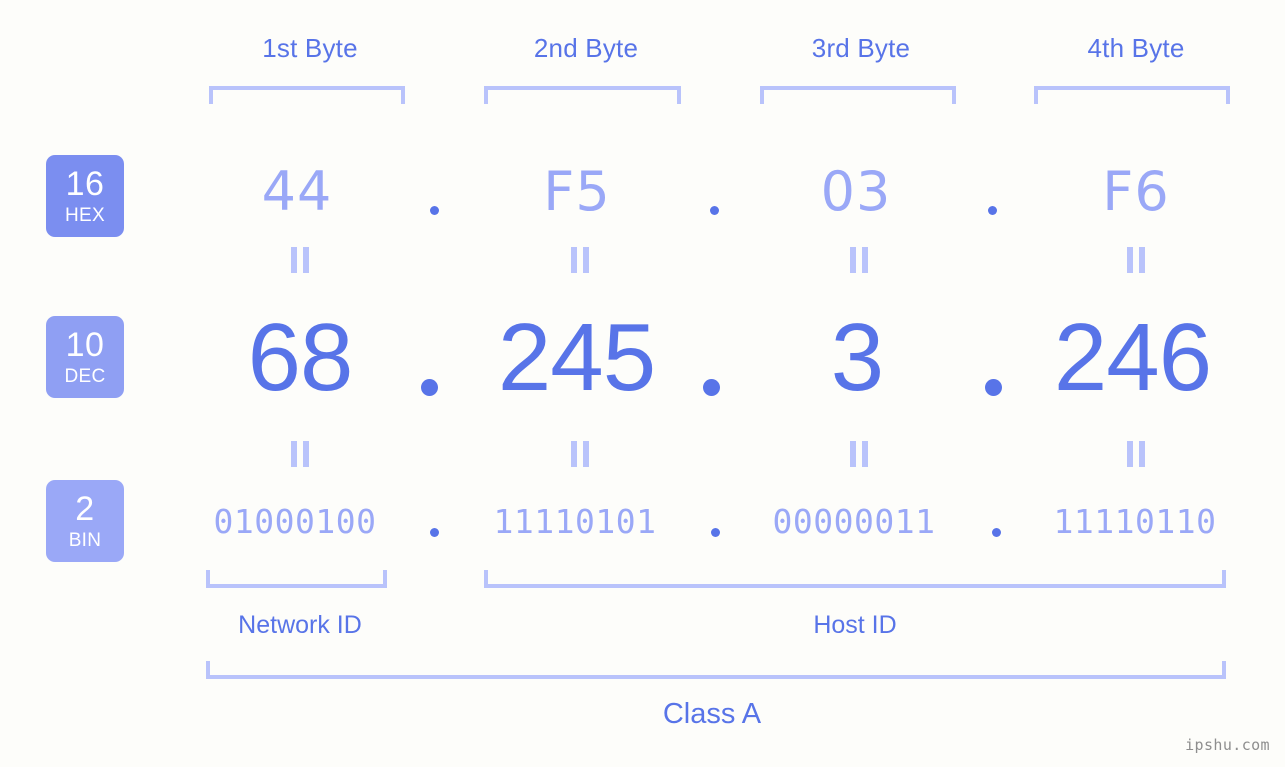  I want to click on byte-header-2: 2nd Byte, so click(586, 48).